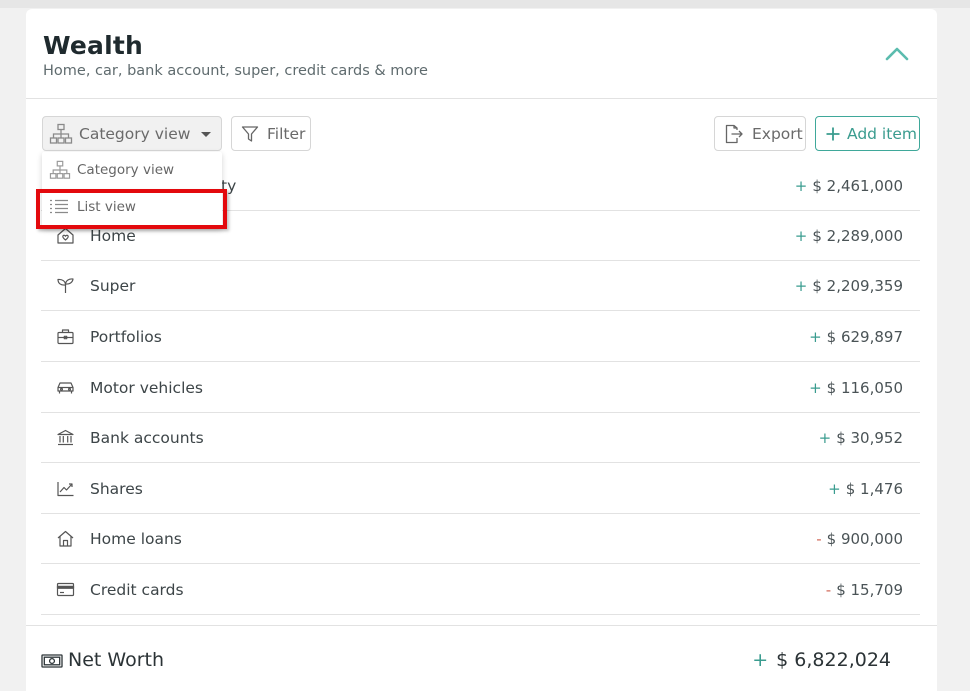 This screenshot has width=970, height=691. Describe the element at coordinates (480, 539) in the screenshot. I see `list-item: Home loans - $ 900,000` at that location.